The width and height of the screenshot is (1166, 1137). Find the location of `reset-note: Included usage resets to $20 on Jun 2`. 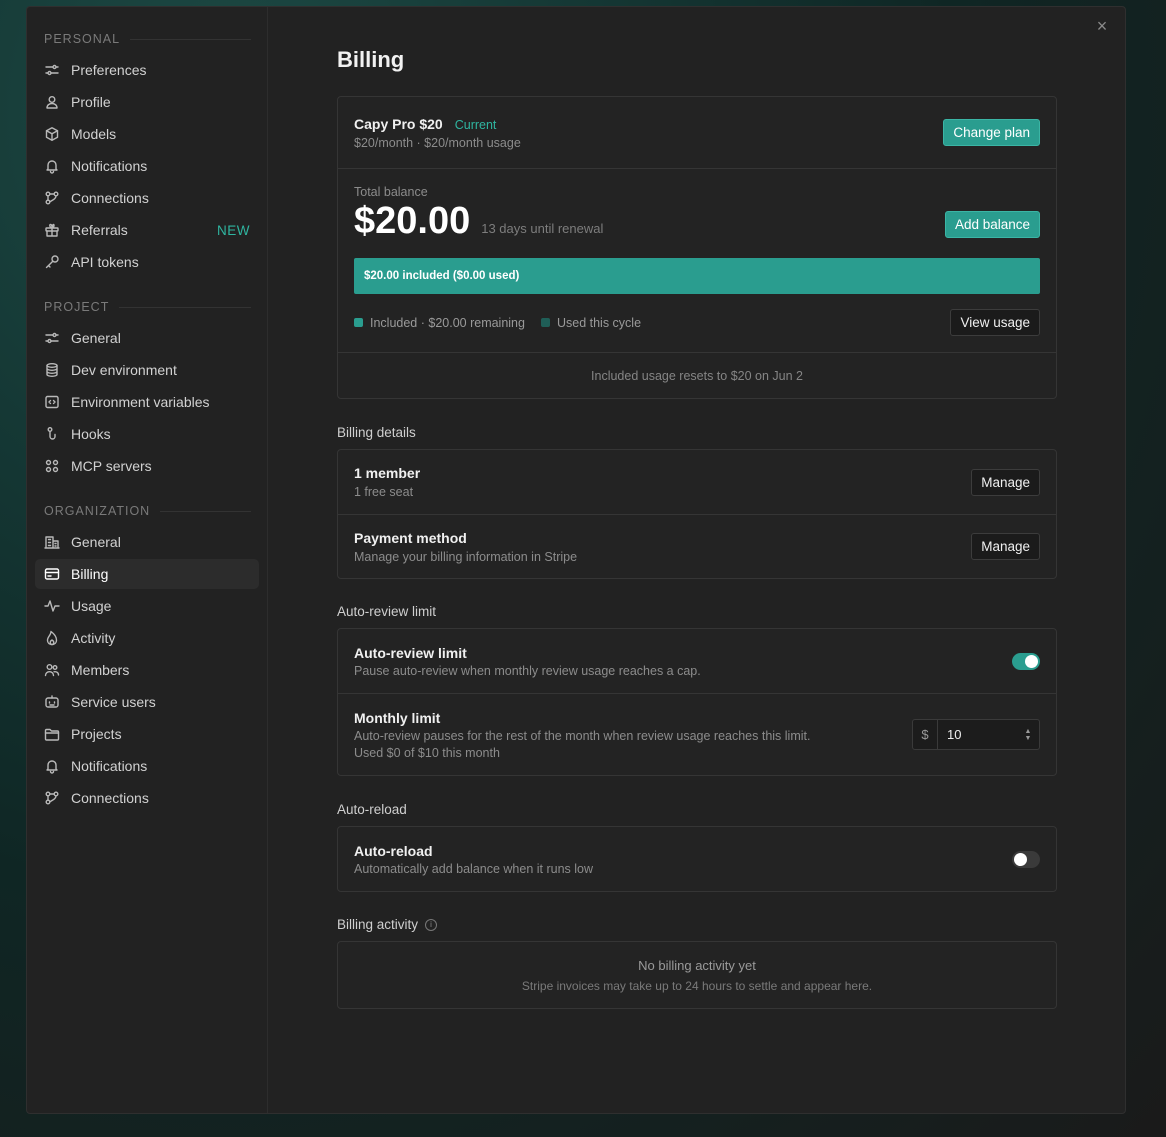

reset-note: Included usage resets to $20 on Jun 2 is located at coordinates (697, 375).